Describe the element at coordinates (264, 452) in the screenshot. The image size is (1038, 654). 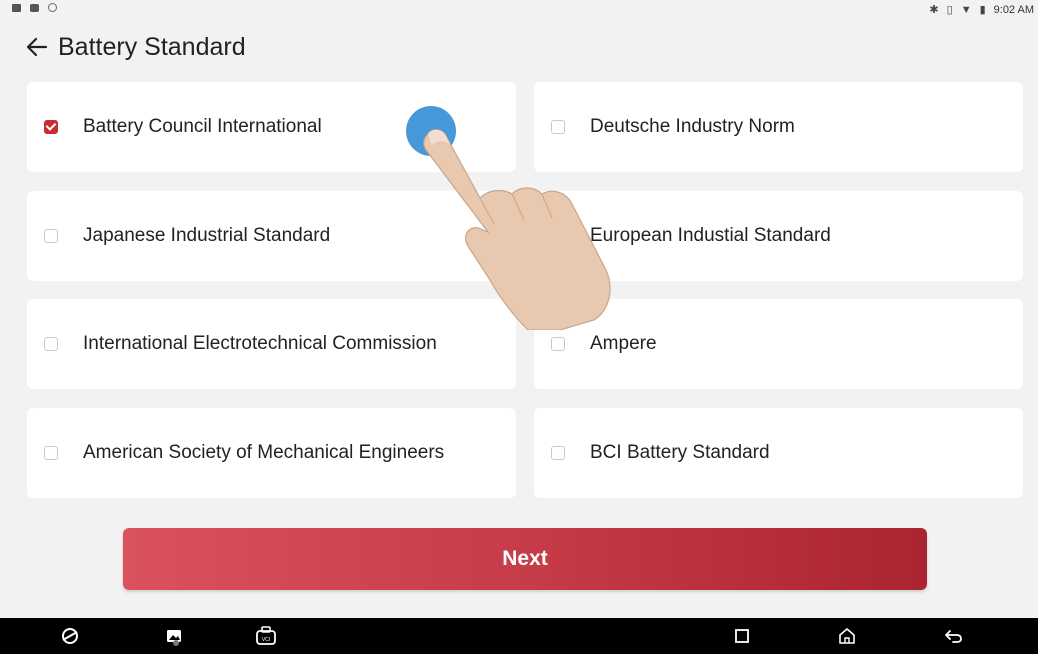
I see `option-label: American Society of Mechanical Engineers` at that location.